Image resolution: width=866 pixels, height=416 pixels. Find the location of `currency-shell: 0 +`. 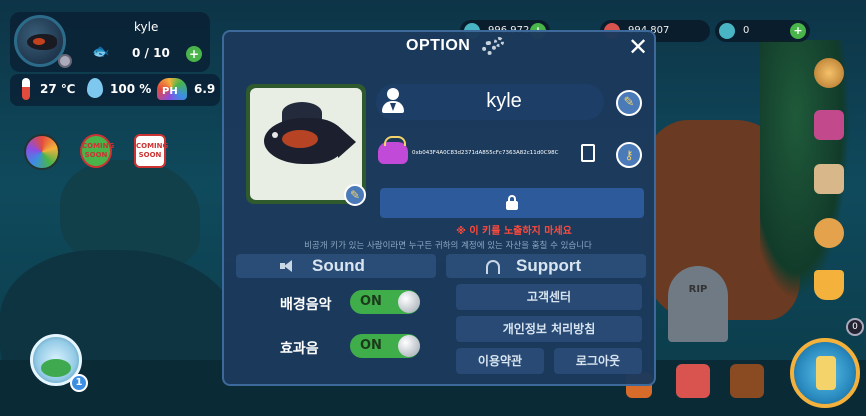

currency-shell: 0 + is located at coordinates (762, 31).